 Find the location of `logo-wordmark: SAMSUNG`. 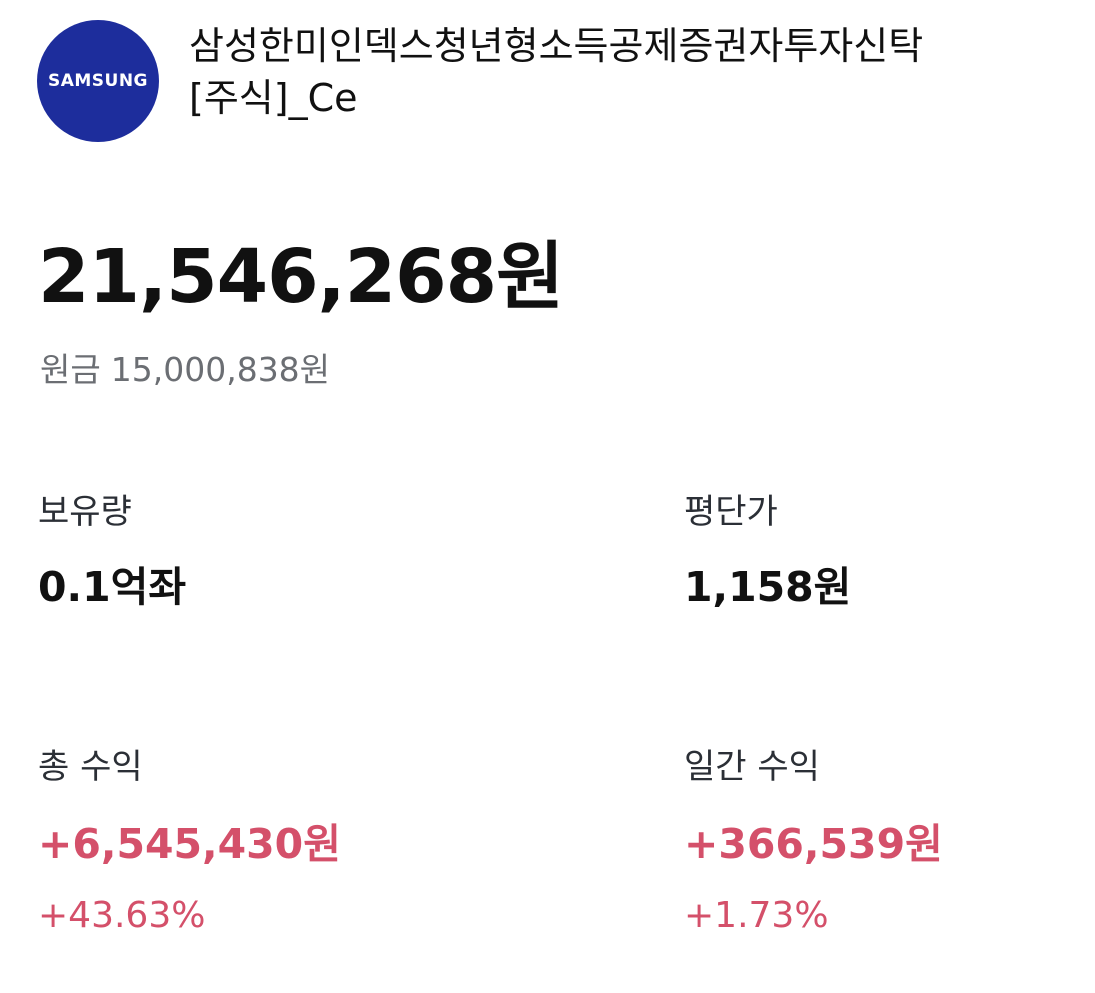

logo-wordmark: SAMSUNG is located at coordinates (98, 81).